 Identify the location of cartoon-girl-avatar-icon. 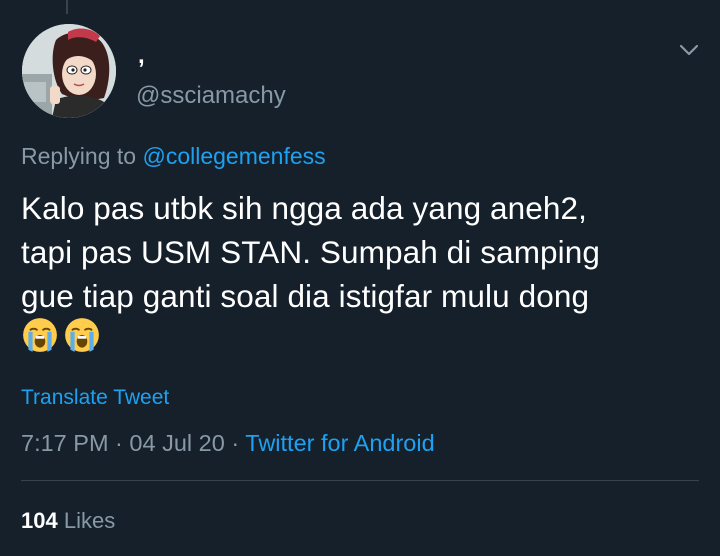
(69, 71).